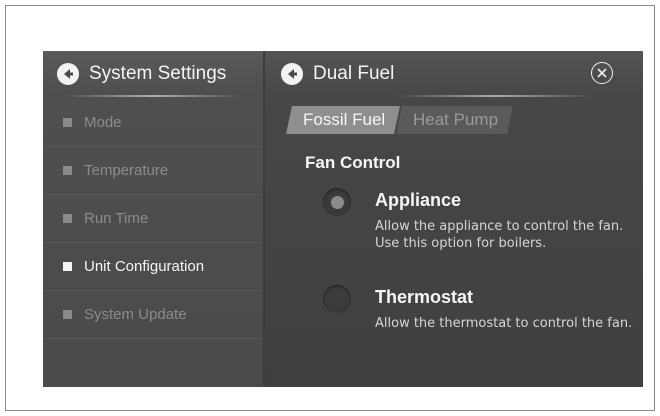 The height and width of the screenshot is (416, 660). Describe the element at coordinates (153, 123) in the screenshot. I see `sidebar-item-mode: Mode` at that location.